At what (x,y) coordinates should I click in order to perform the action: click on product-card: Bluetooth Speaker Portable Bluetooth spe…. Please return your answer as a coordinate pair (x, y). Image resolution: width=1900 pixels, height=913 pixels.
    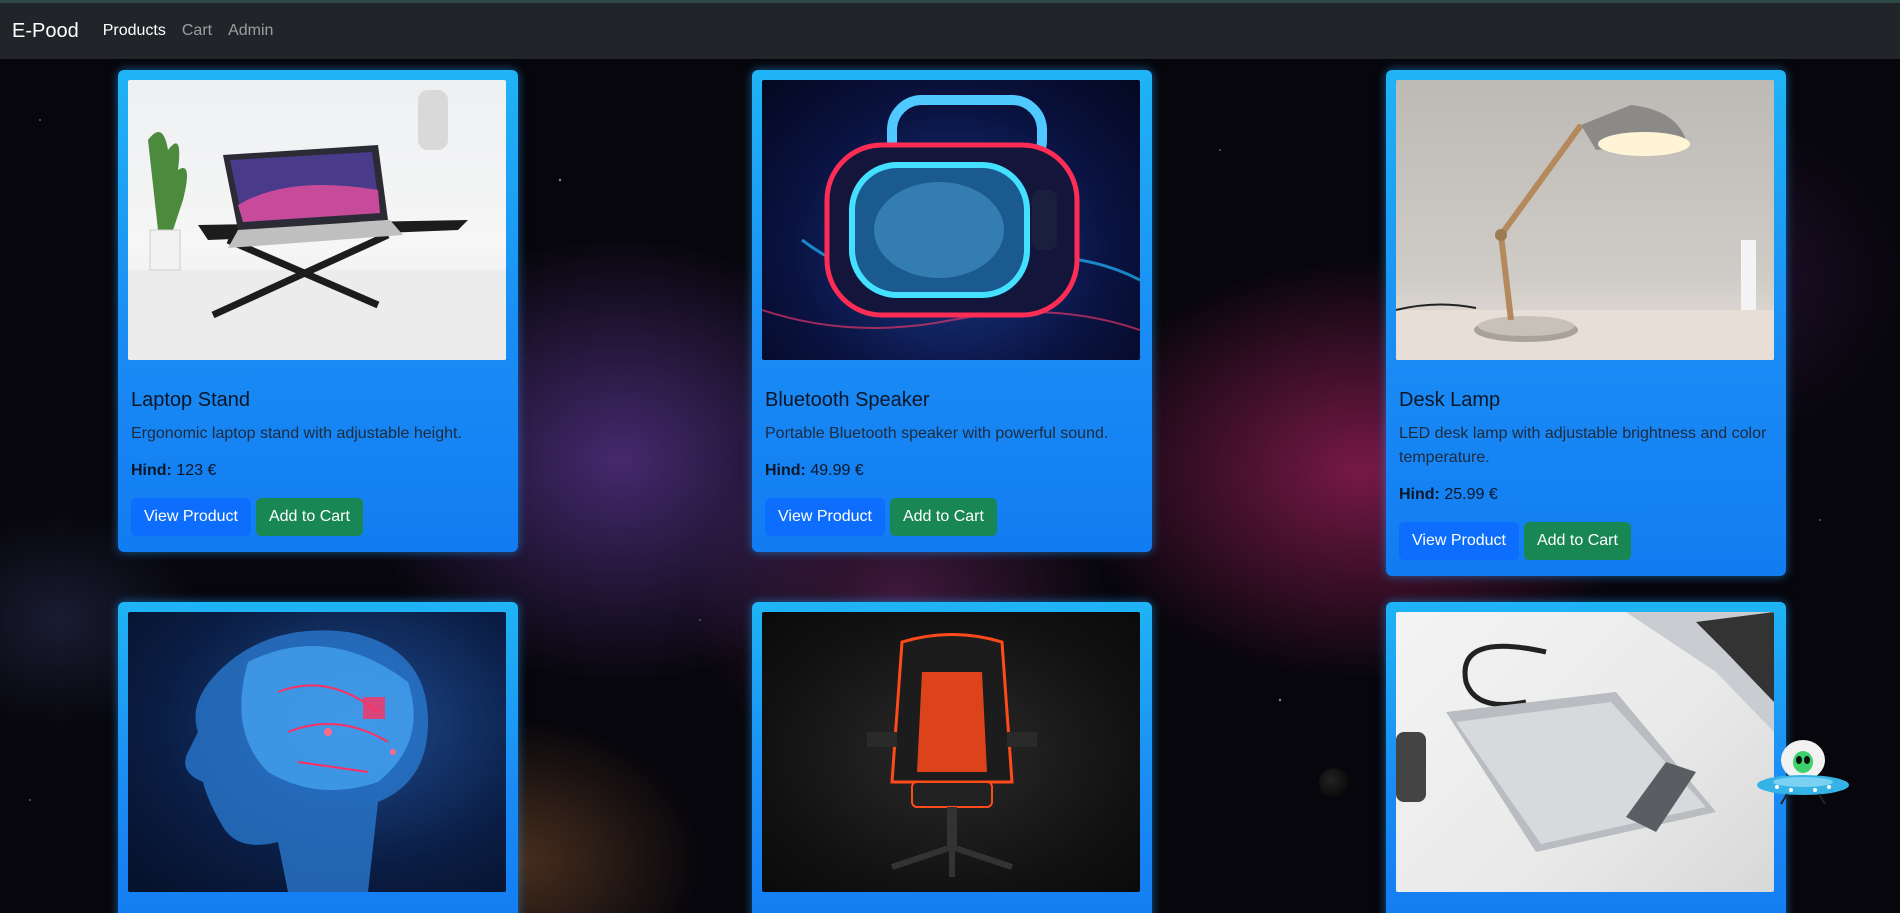
    Looking at the image, I should click on (952, 311).